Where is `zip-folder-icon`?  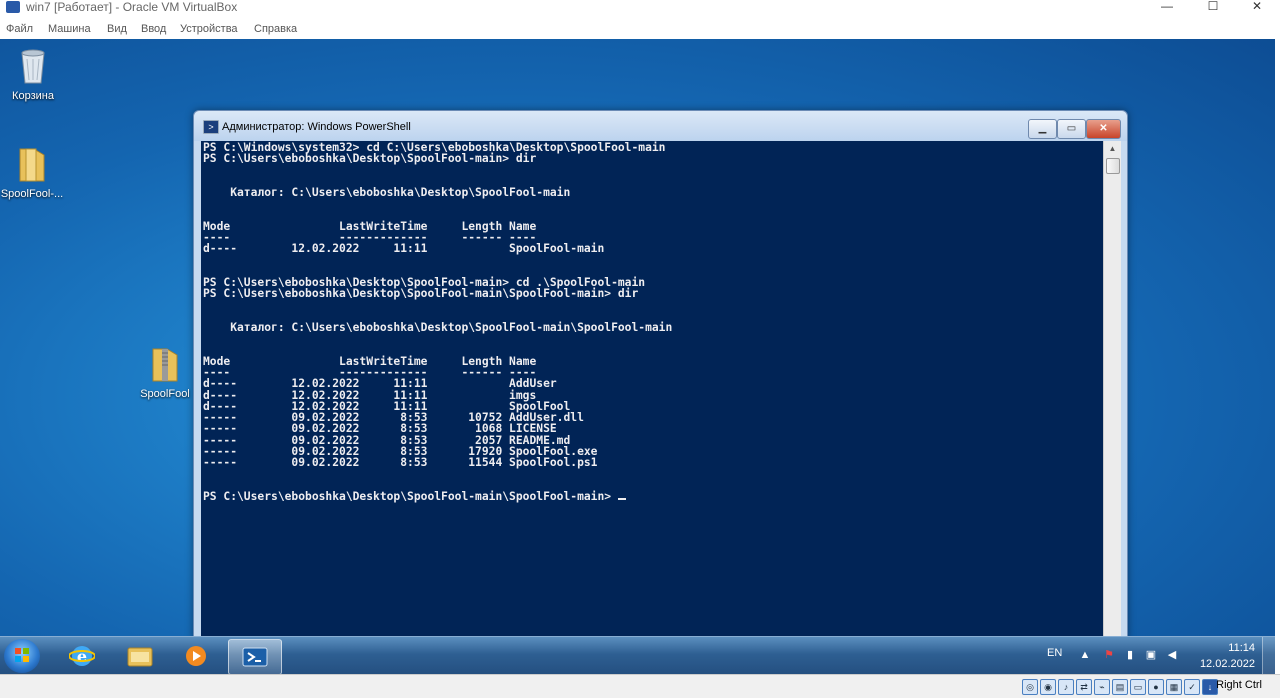 zip-folder-icon is located at coordinates (165, 365).